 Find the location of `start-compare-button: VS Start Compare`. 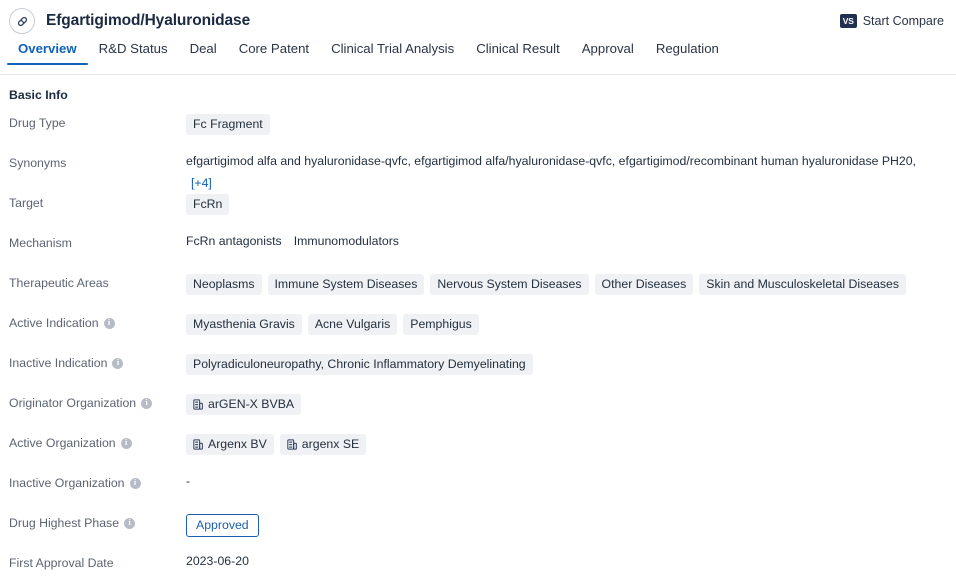

start-compare-button: VS Start Compare is located at coordinates (891, 21).